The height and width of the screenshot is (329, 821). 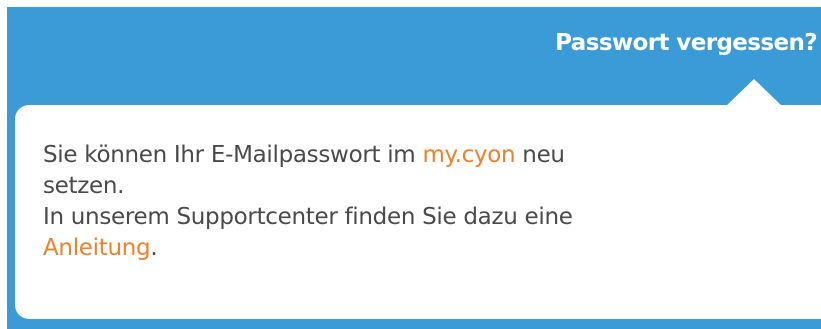 I want to click on guide-suffix: ., so click(x=154, y=248).